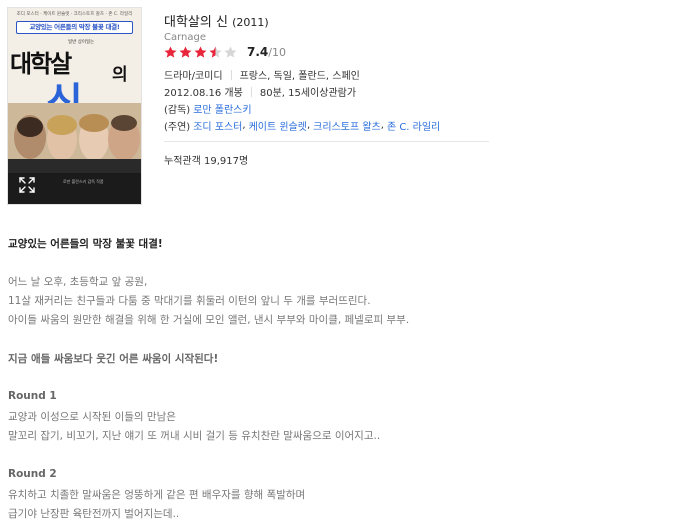 This screenshot has width=700, height=529. I want to click on info-divider, so click(326, 141).